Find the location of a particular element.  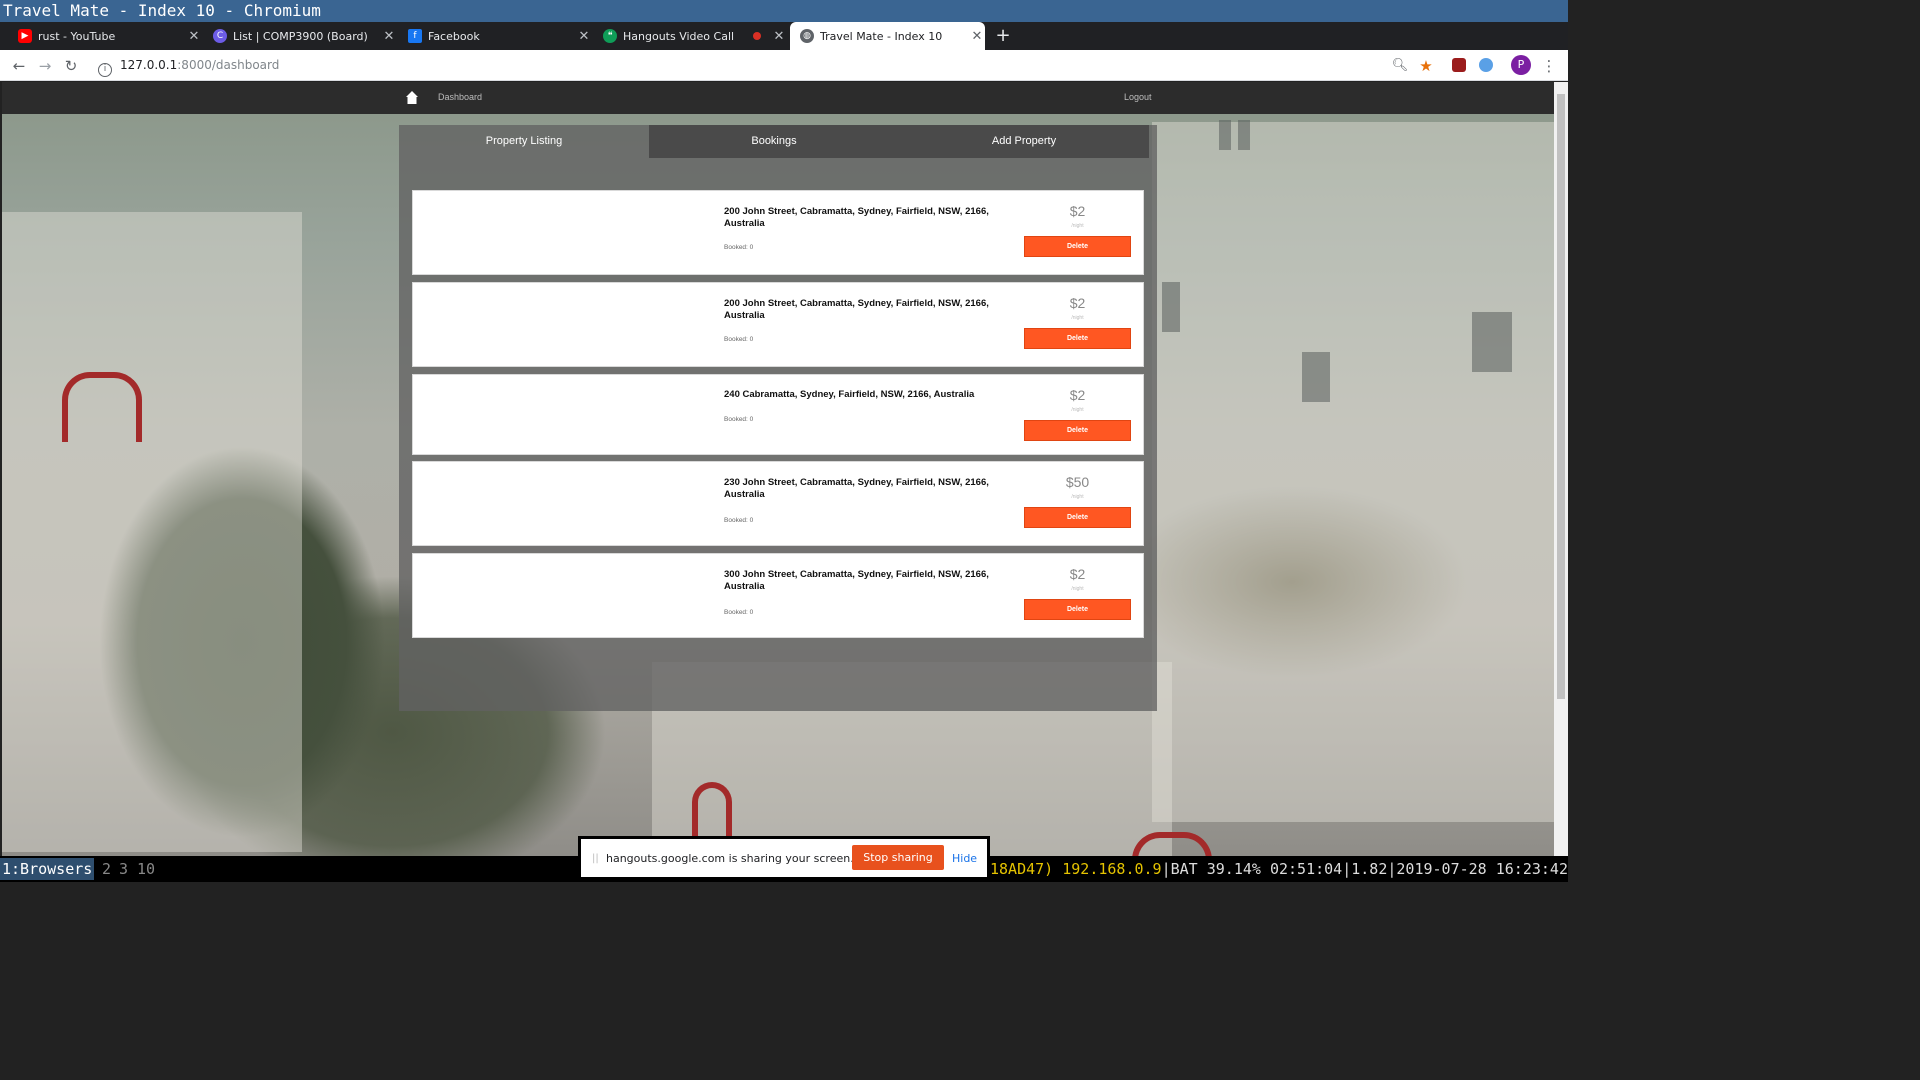

ublock-icon is located at coordinates (1459, 65).